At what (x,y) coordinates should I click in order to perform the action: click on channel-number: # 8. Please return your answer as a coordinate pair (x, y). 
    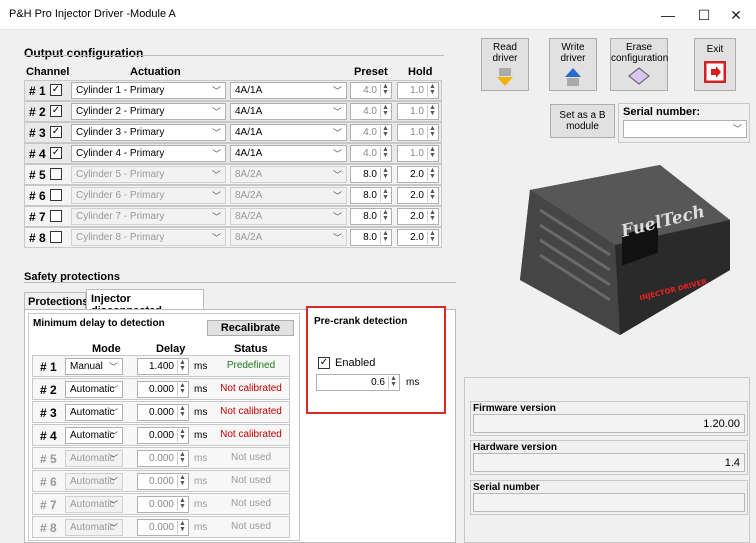
    Looking at the image, I should click on (37, 238).